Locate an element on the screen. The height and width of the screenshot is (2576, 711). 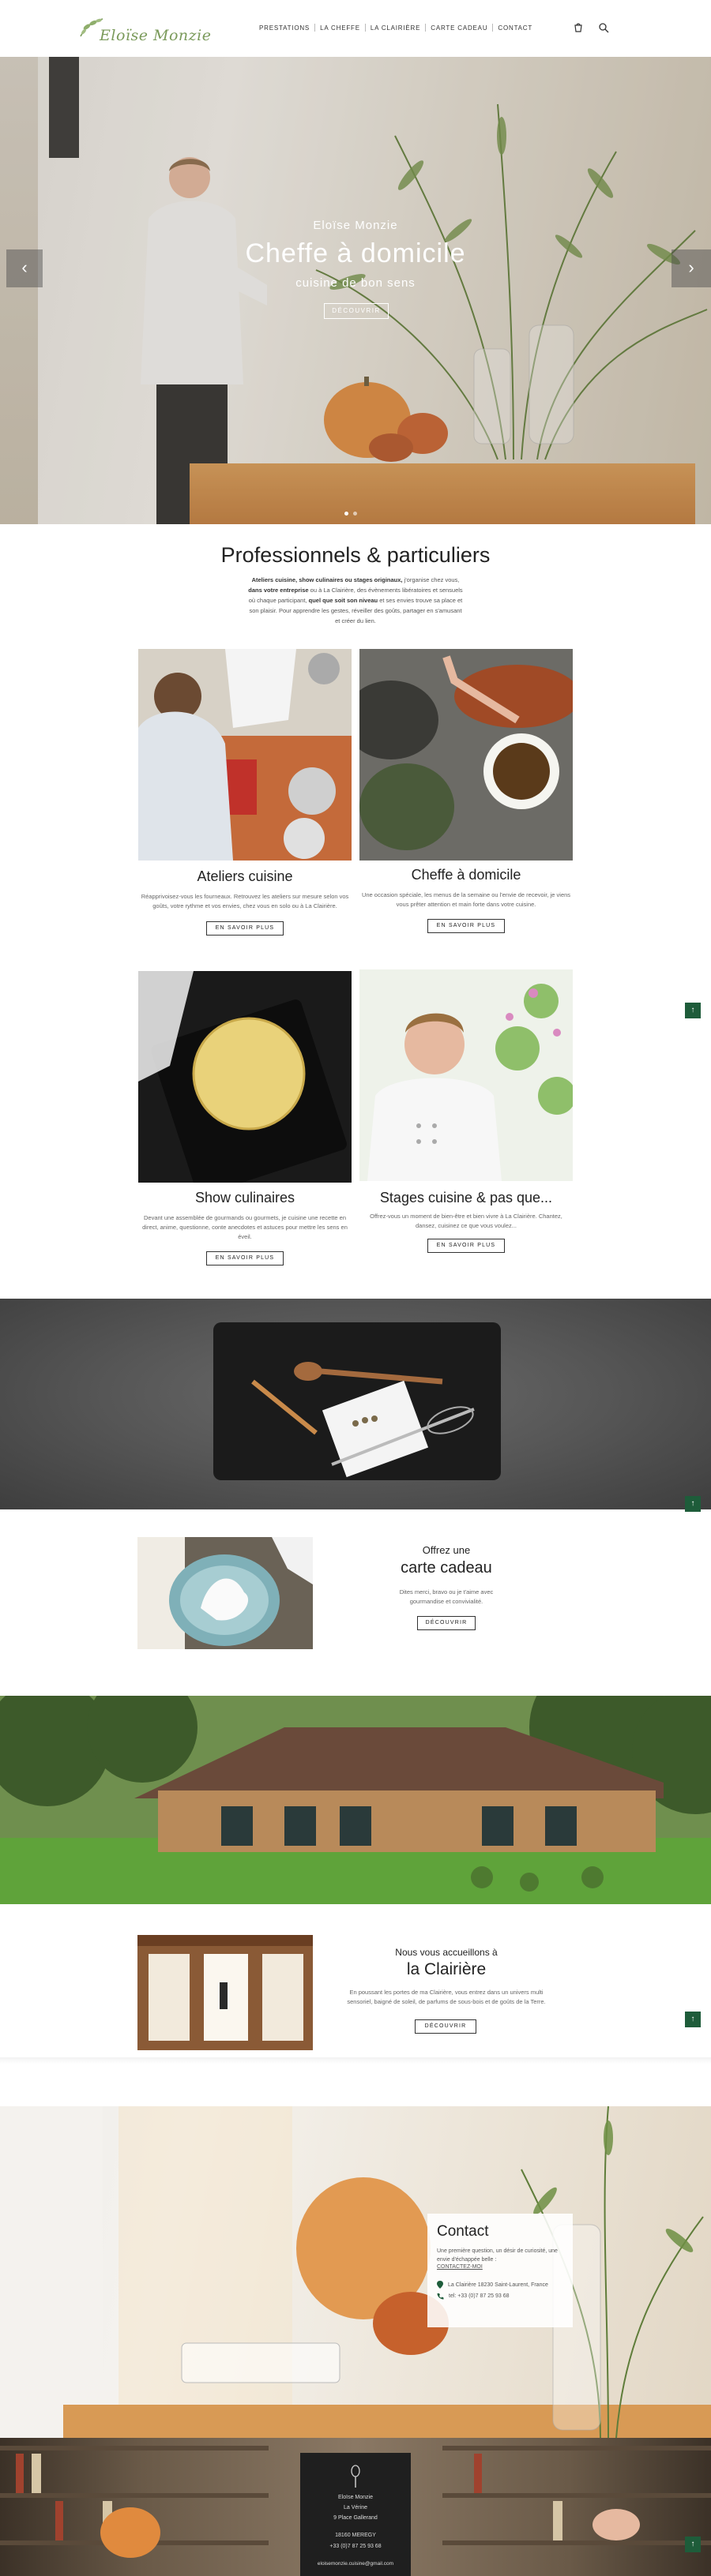
contact-address-row: La Clairière 18230 Saint-Laurent, France is located at coordinates (500, 2285).